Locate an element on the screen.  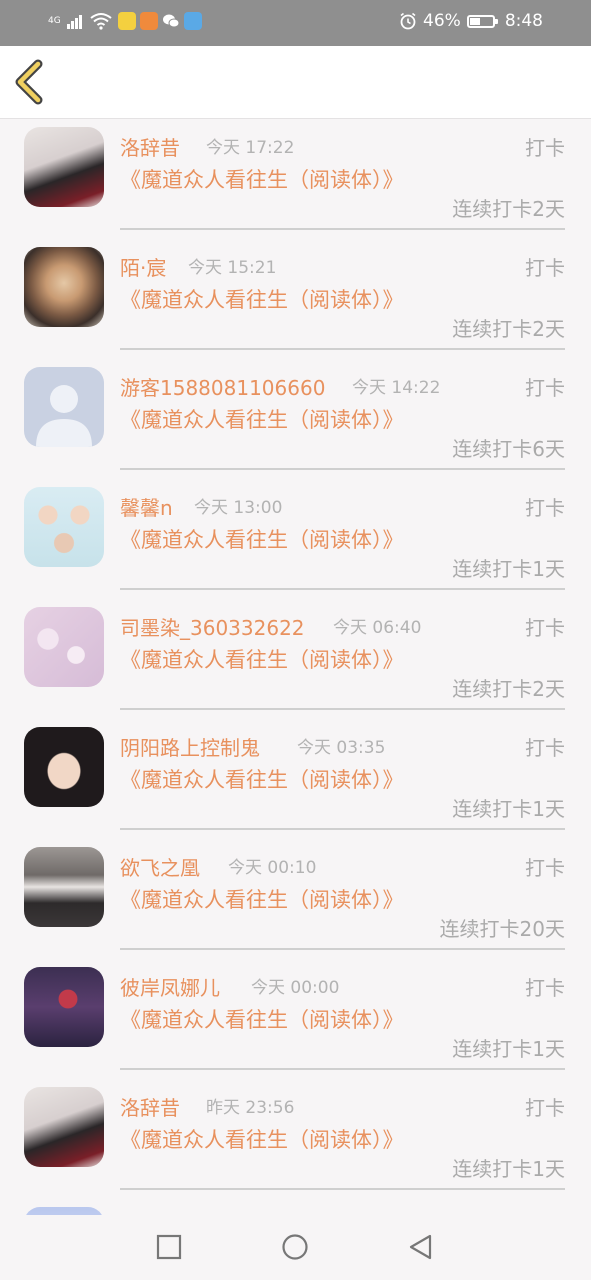
checkin-time: 今天 15:21 is located at coordinates (232, 268).